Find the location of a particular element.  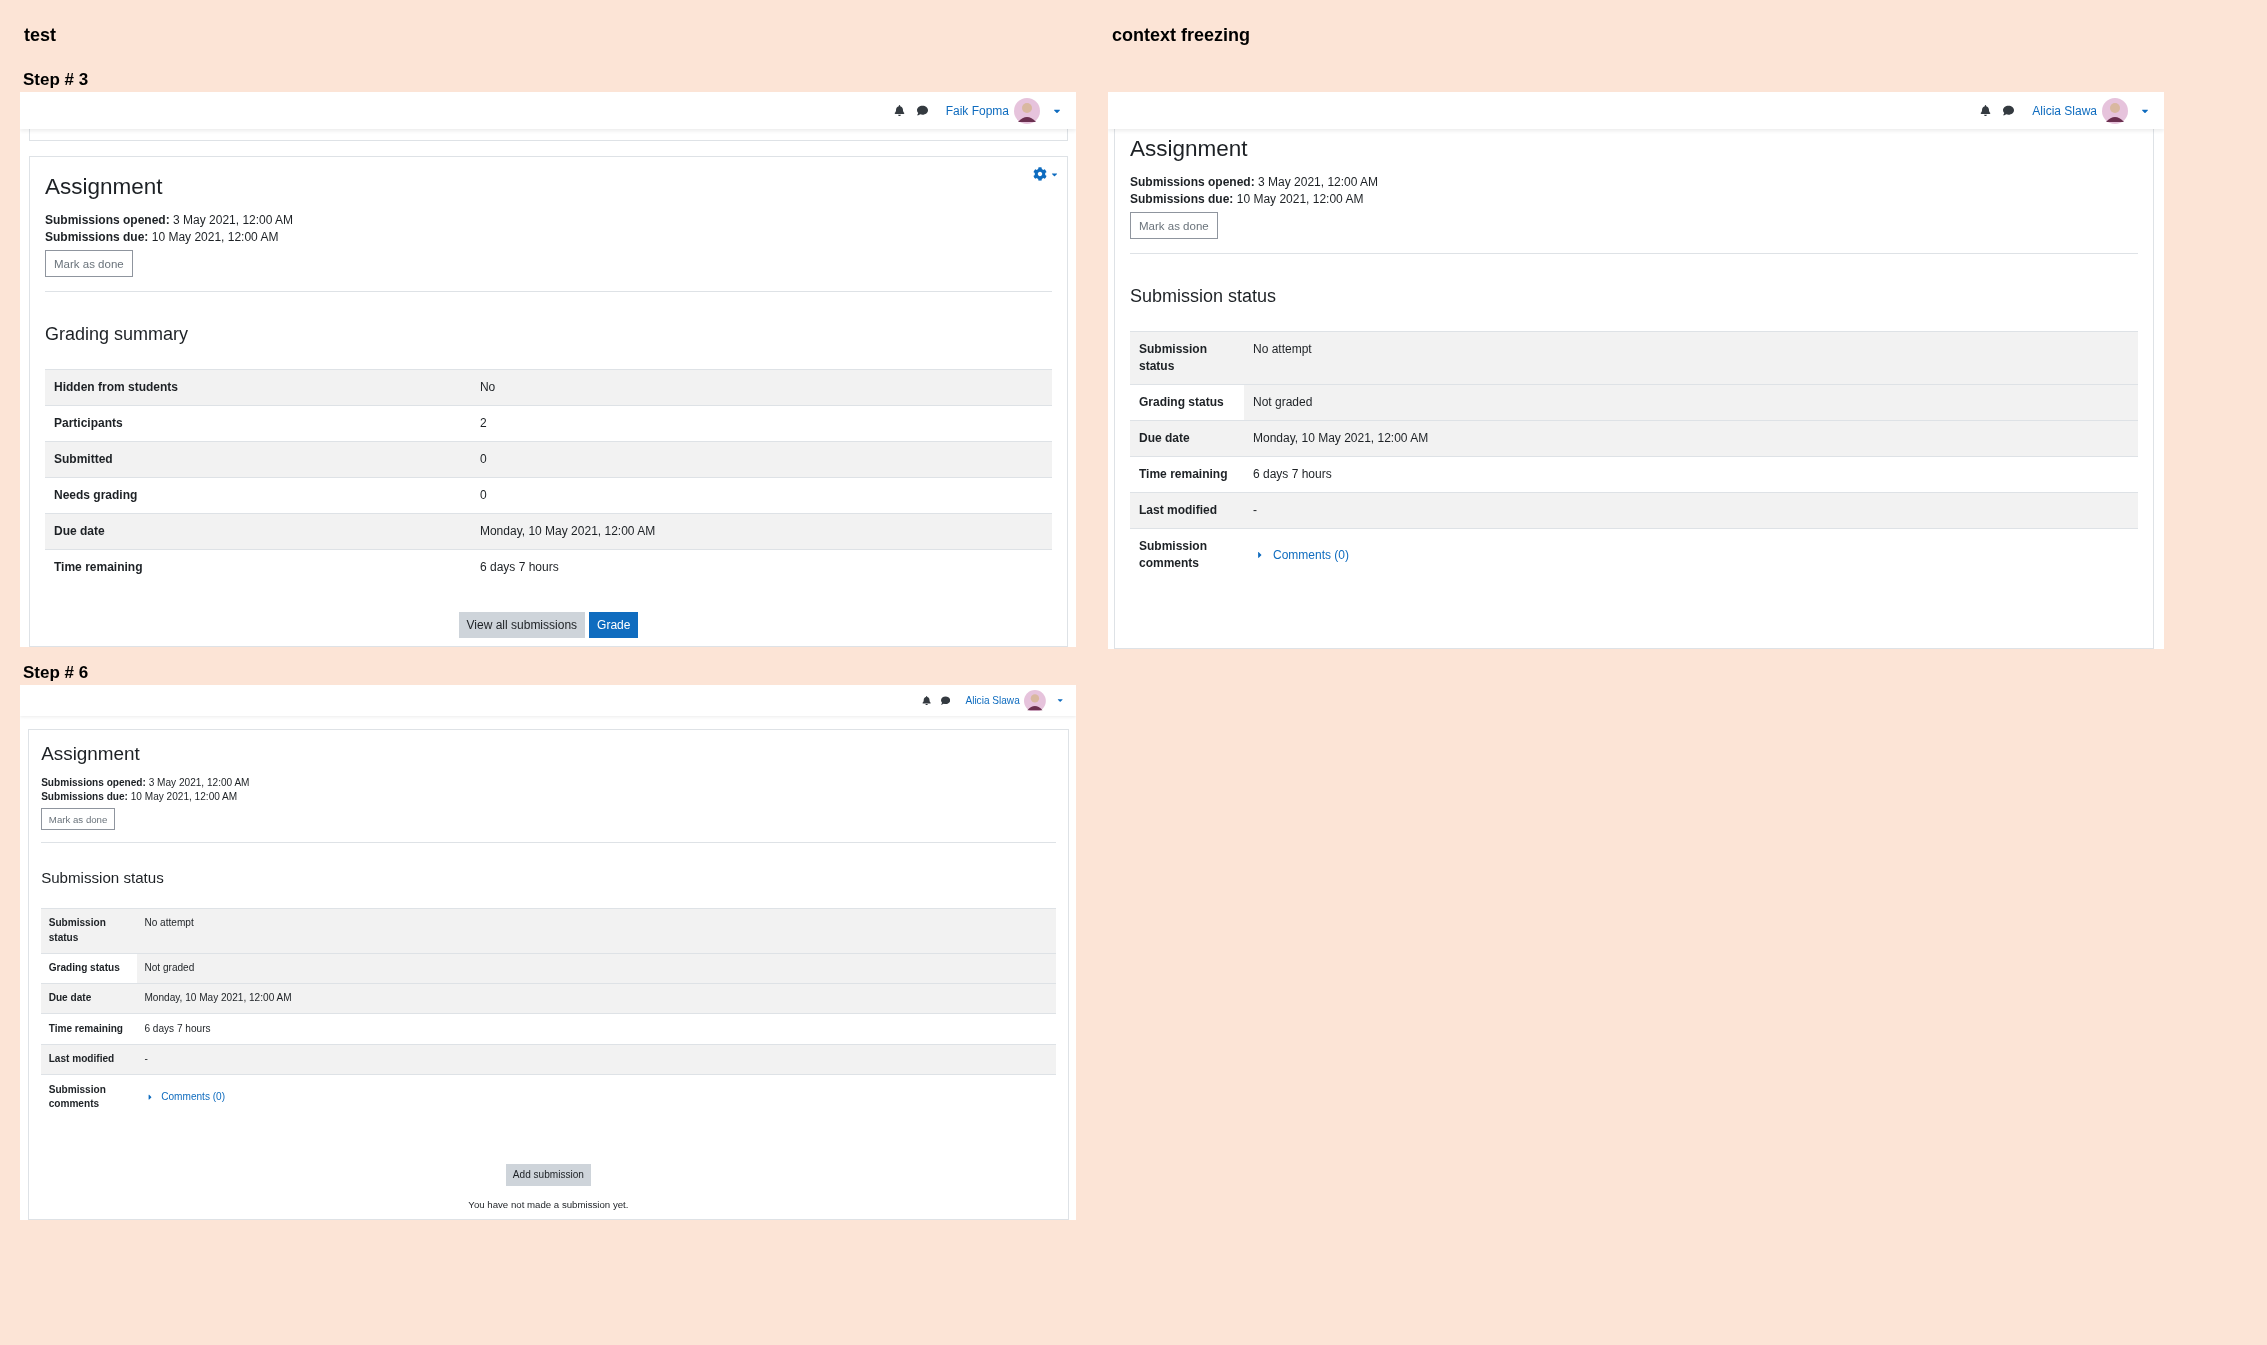

submission-note: You have not made a submission yet. is located at coordinates (548, 1205).